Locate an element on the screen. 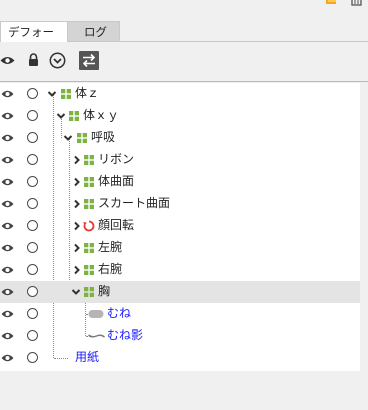  tree-row: リボン is located at coordinates (180, 160).